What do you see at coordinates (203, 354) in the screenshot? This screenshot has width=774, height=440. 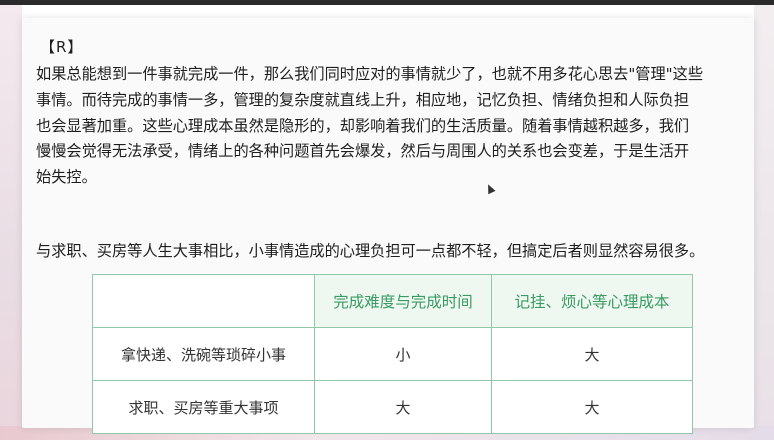 I see `table-cell: 拿快递、洗碗等琐碎小事` at bounding box center [203, 354].